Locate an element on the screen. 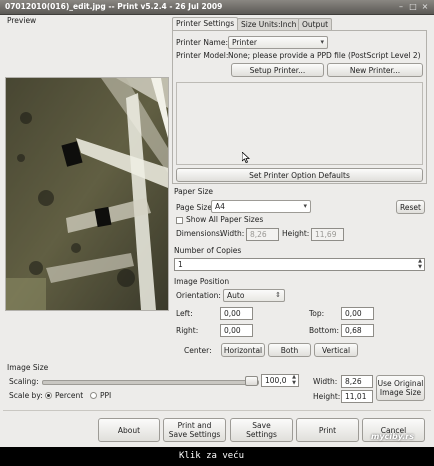 The width and height of the screenshot is (434, 466). about-button: About is located at coordinates (129, 430).